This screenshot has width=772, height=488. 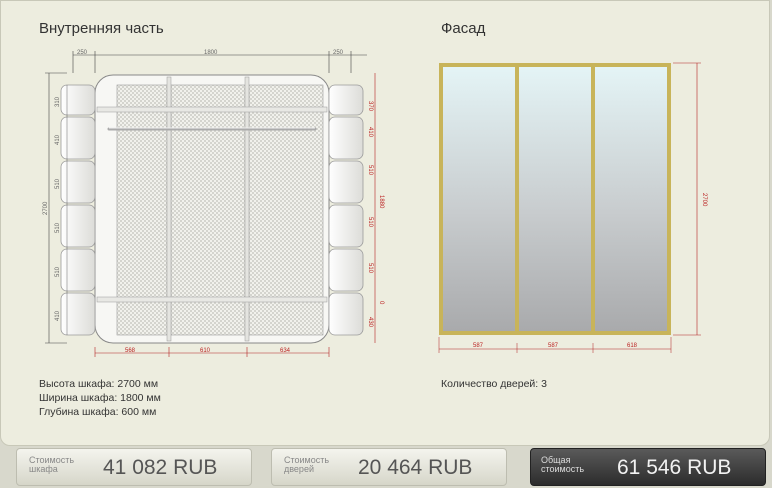 I want to click on bottom-dimension: 568 610 634, so click(x=212, y=352).